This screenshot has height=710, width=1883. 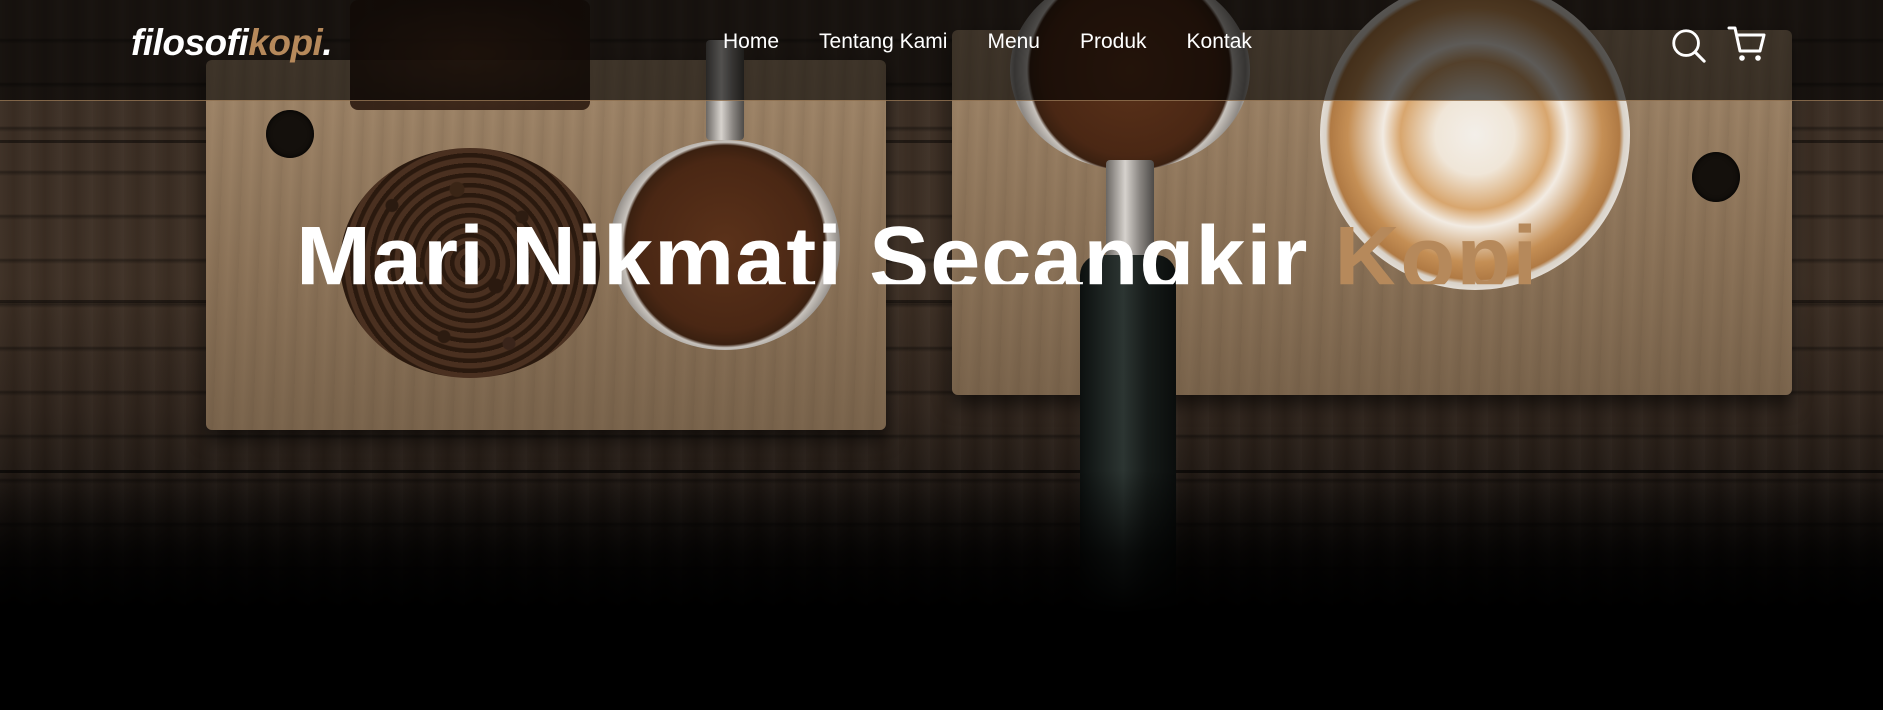 What do you see at coordinates (1113, 42) in the screenshot?
I see `nav-link-produk: Produk` at bounding box center [1113, 42].